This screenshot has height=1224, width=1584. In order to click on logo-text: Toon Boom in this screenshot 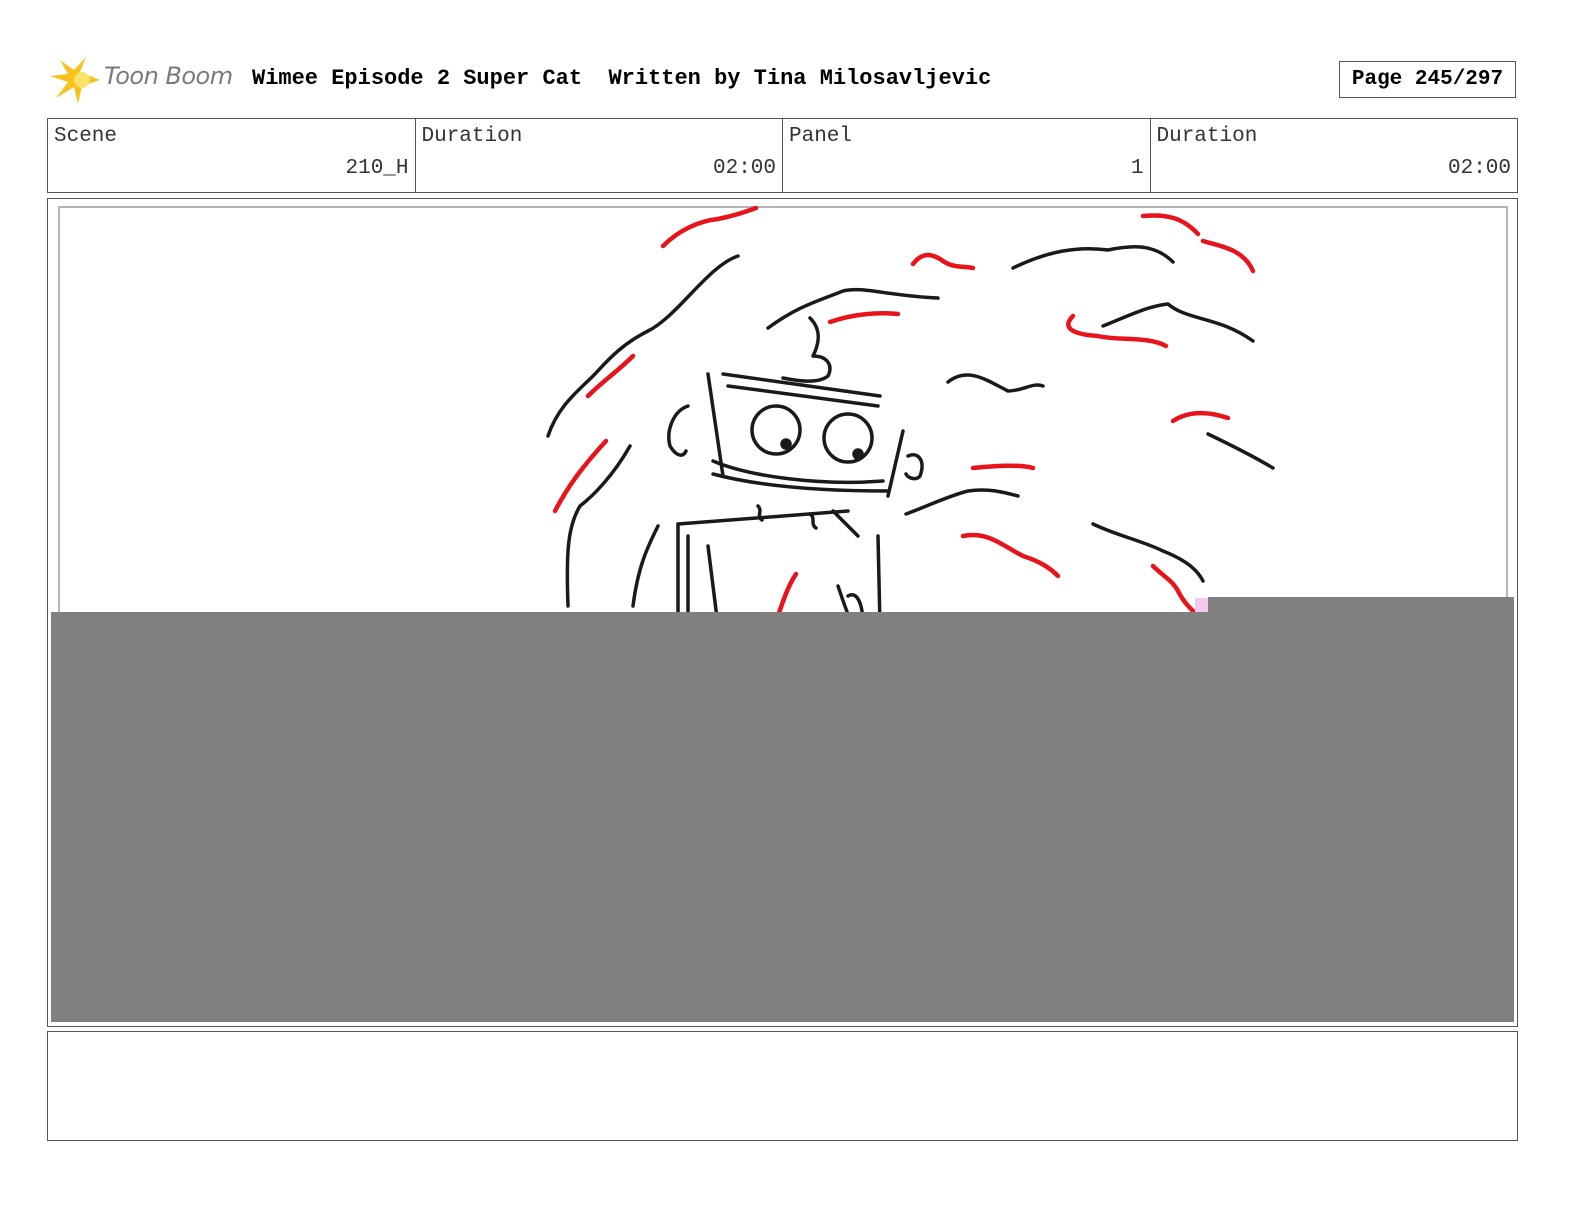, I will do `click(168, 76)`.